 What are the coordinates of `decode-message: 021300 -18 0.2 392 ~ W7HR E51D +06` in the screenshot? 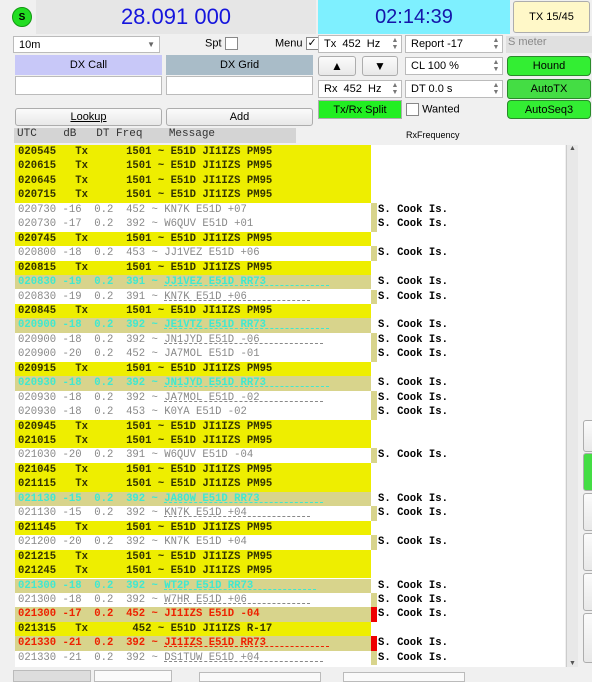 It's located at (193, 600).